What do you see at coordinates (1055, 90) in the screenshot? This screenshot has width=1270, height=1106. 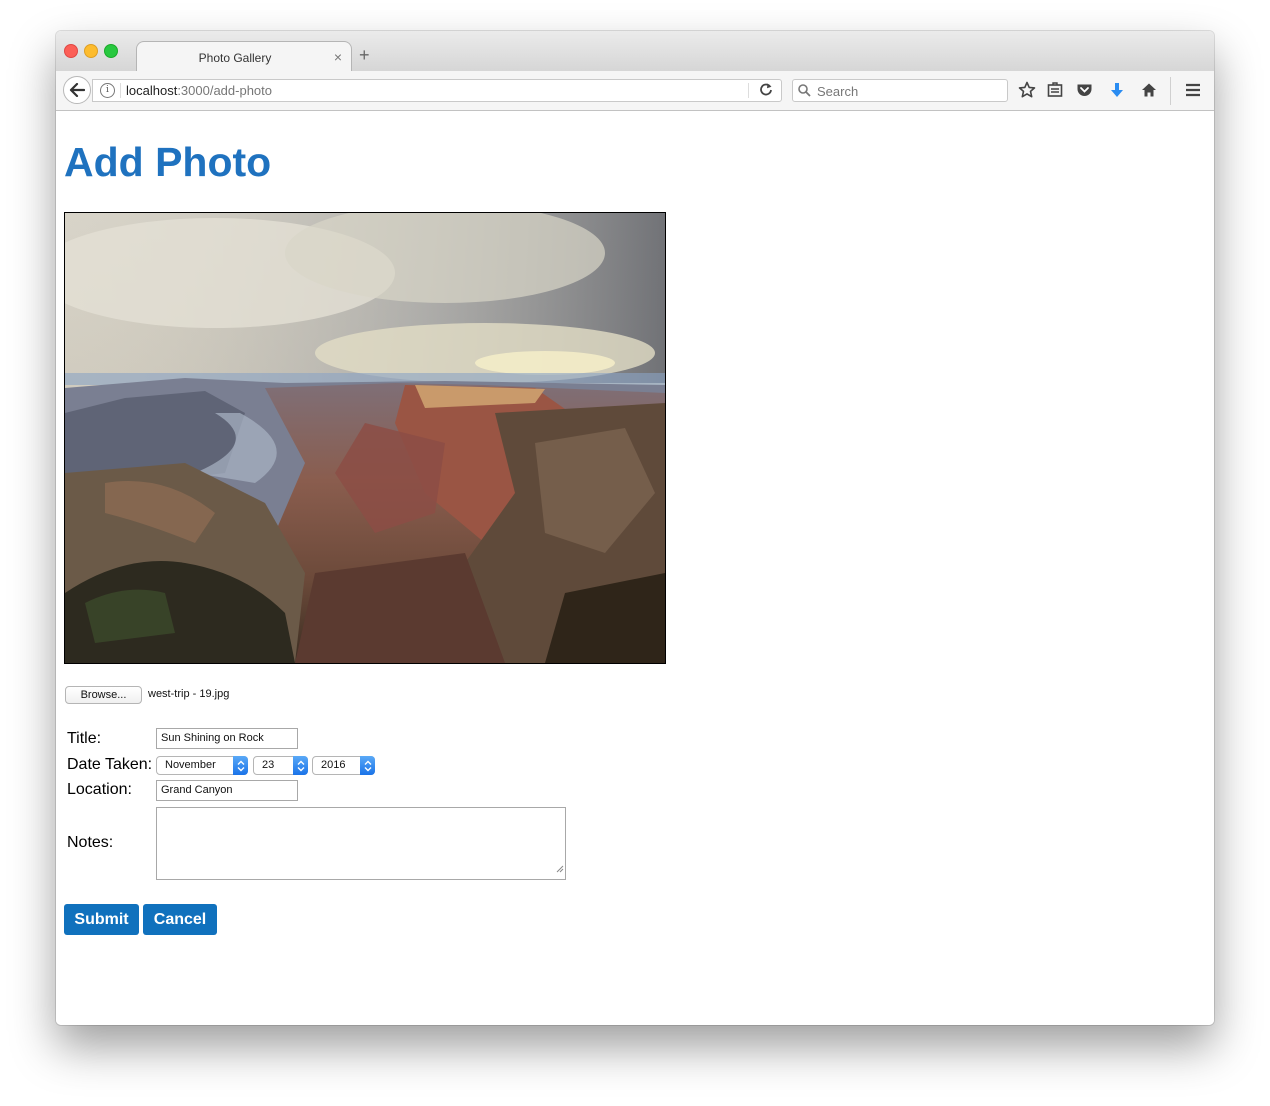 I see `reading-list-icon` at bounding box center [1055, 90].